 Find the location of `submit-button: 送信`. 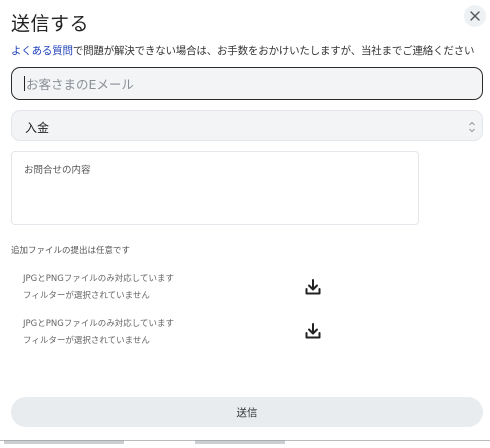

submit-button: 送信 is located at coordinates (247, 412).